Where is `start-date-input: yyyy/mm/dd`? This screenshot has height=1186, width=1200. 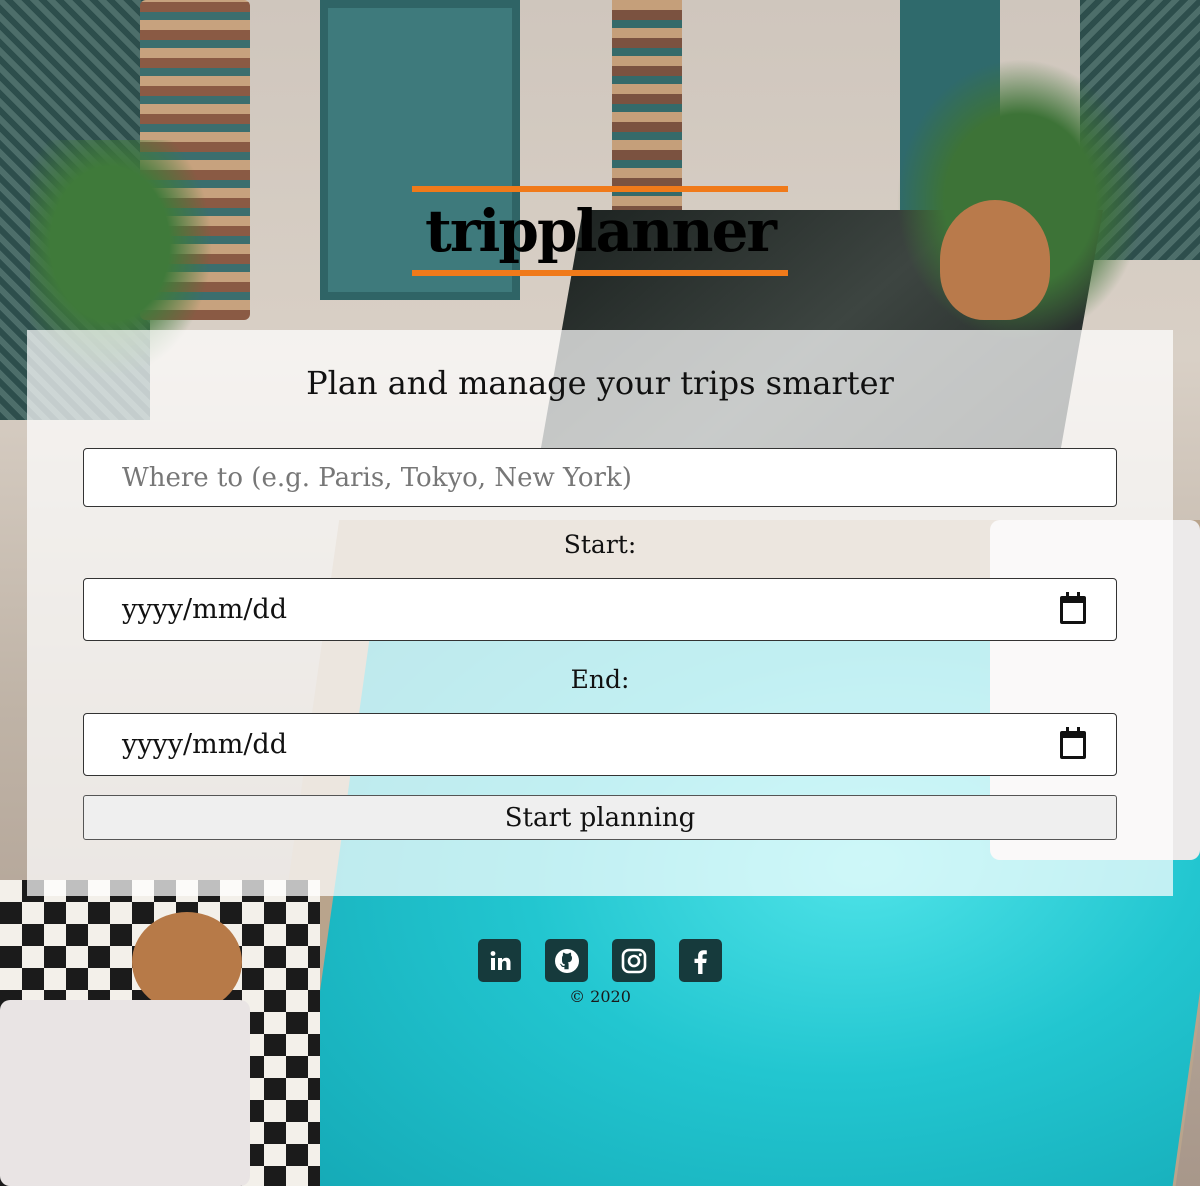
start-date-input: yyyy/mm/dd is located at coordinates (600, 609).